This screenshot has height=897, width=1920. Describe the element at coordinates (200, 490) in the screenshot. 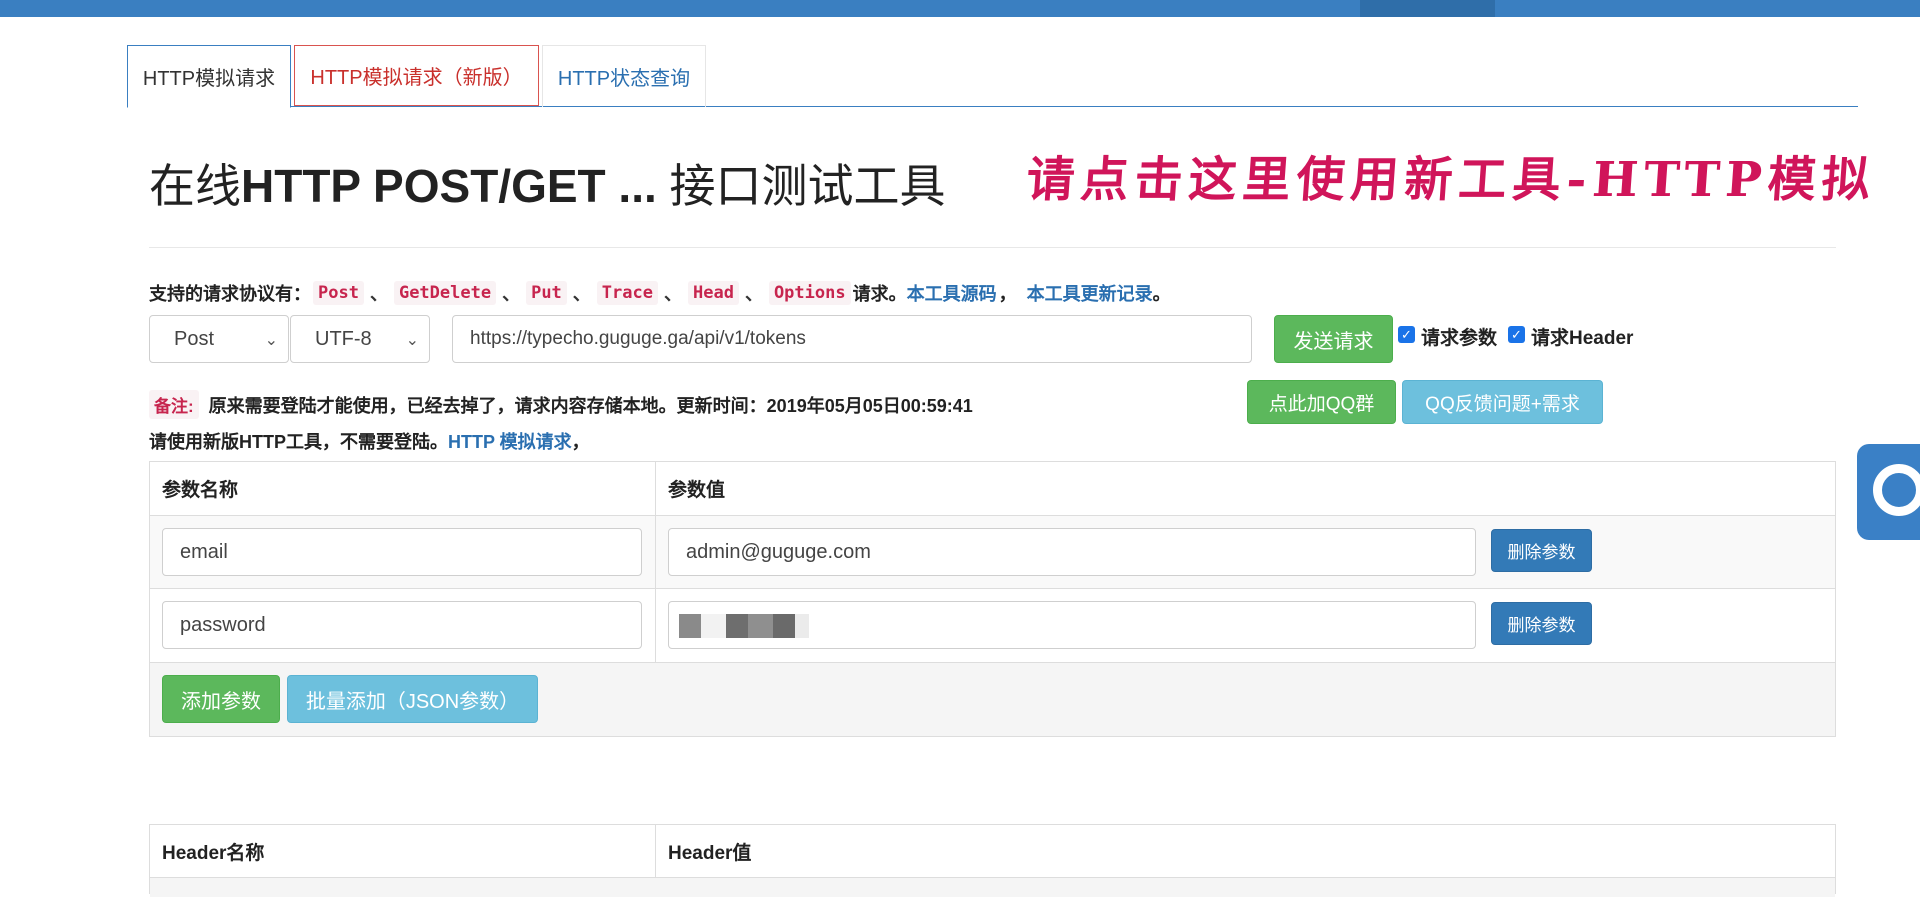

I see `params-col-name: 参数名称` at that location.